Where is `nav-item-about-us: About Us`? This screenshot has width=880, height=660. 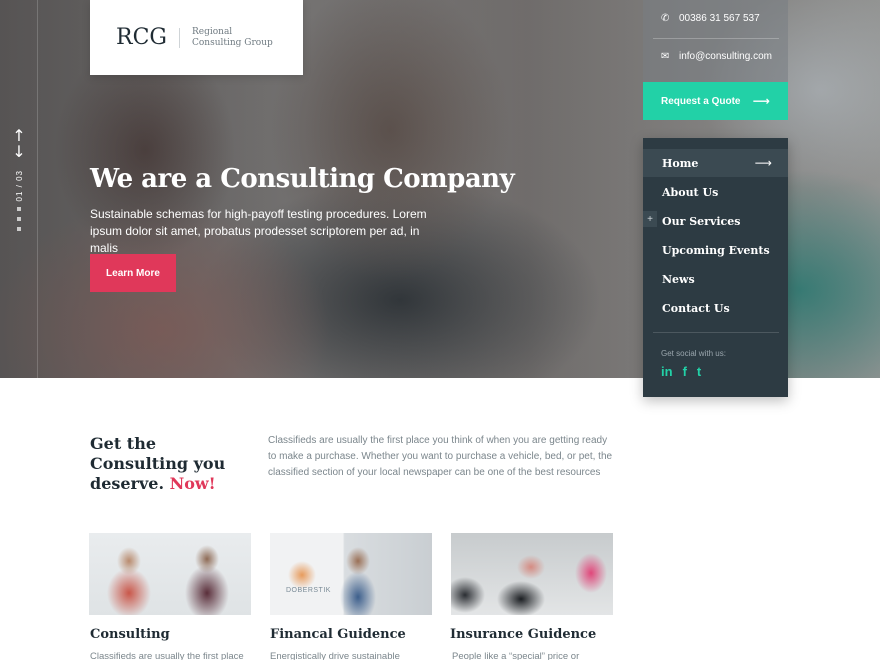
nav-item-about-us: About Us is located at coordinates (715, 192).